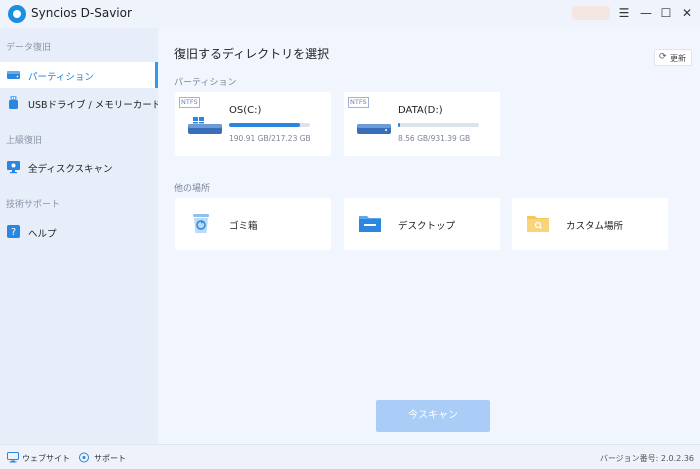 The width and height of the screenshot is (700, 469). What do you see at coordinates (79, 232) in the screenshot?
I see `sidebar-item-help: ? ヘルプ` at bounding box center [79, 232].